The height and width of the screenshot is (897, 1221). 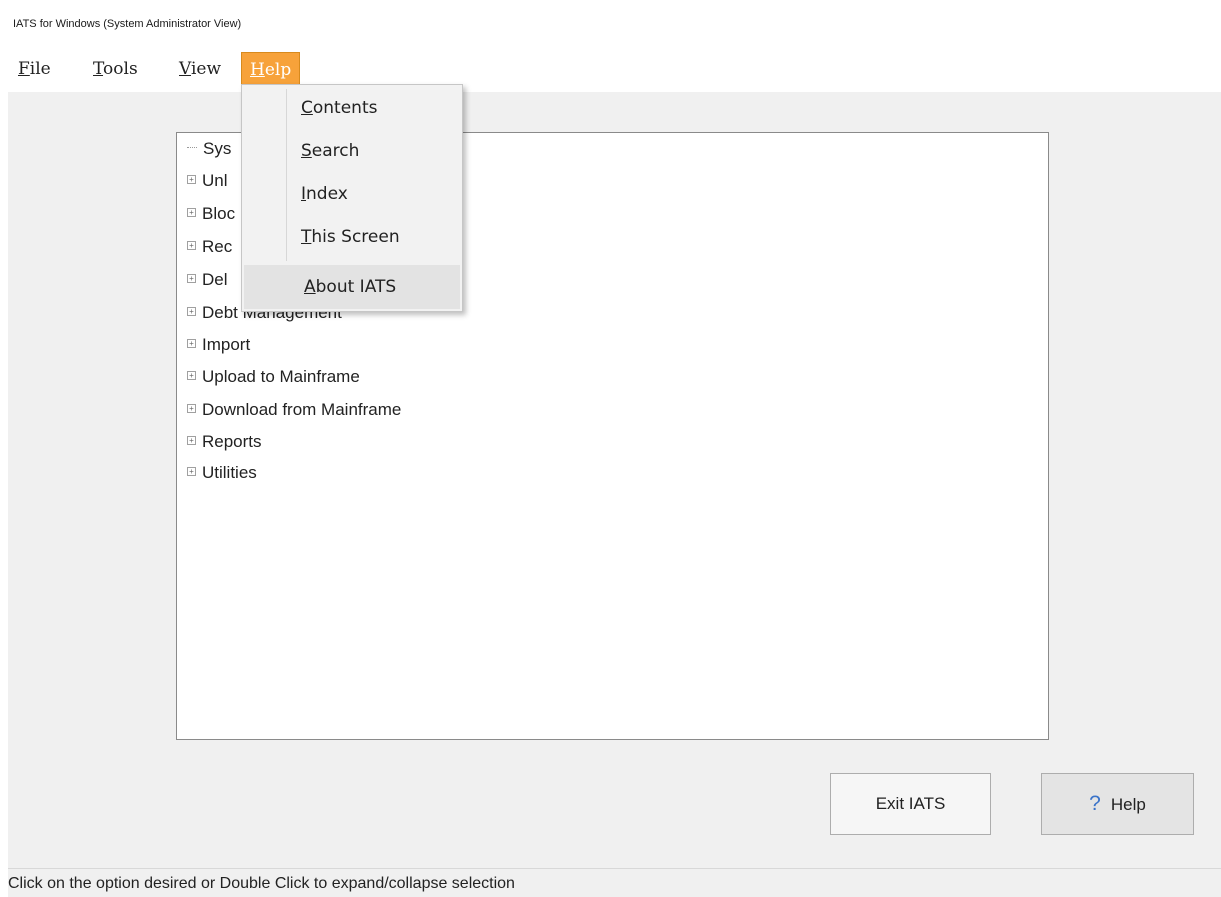 I want to click on tree-item-import: + Import, so click(x=218, y=345).